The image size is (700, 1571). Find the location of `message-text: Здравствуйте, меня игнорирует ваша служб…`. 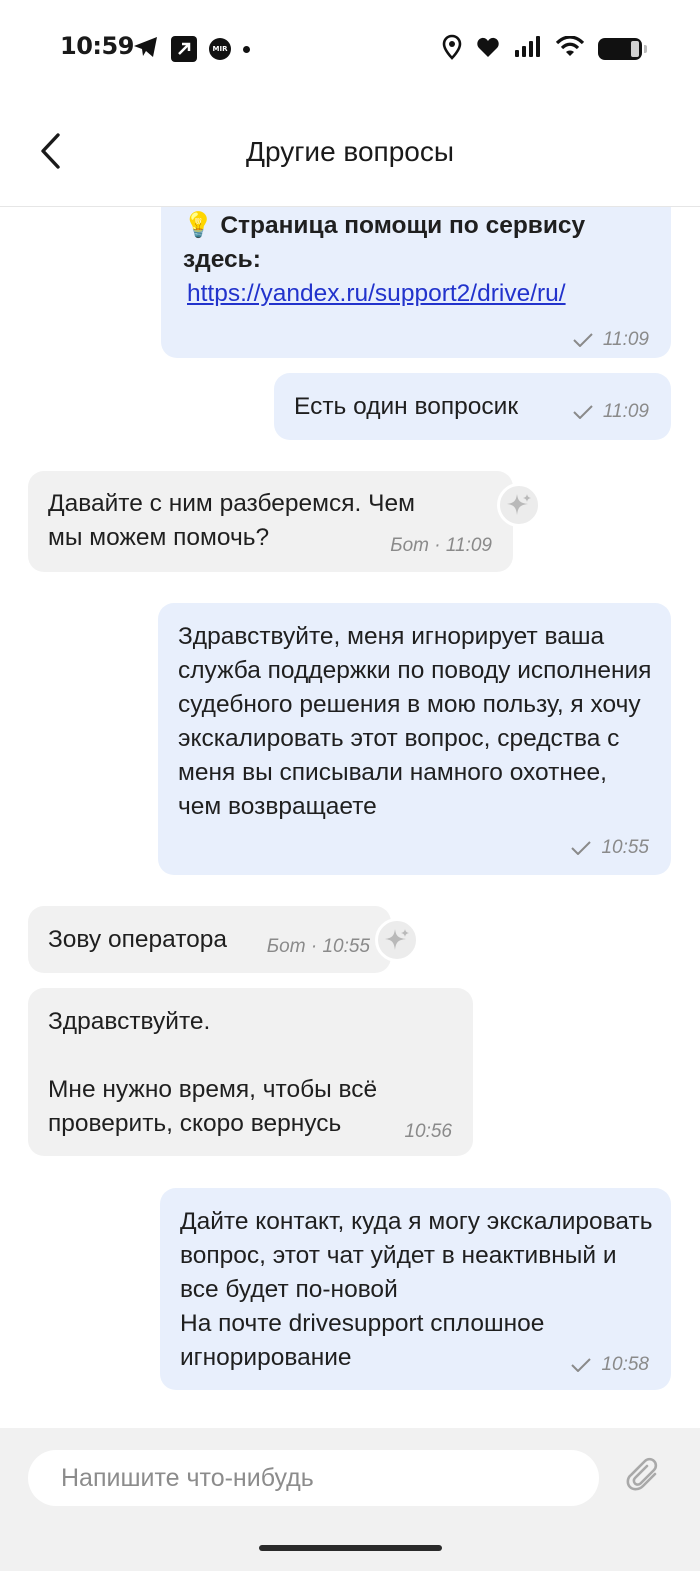

message-text: Здравствуйте, меня игнорирует ваша служб… is located at coordinates (415, 721).